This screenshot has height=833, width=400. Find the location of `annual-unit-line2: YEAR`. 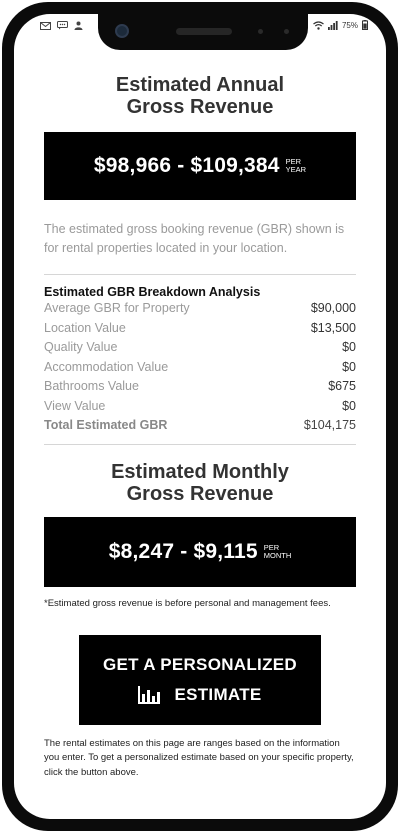

annual-unit-line2: YEAR is located at coordinates (296, 169).